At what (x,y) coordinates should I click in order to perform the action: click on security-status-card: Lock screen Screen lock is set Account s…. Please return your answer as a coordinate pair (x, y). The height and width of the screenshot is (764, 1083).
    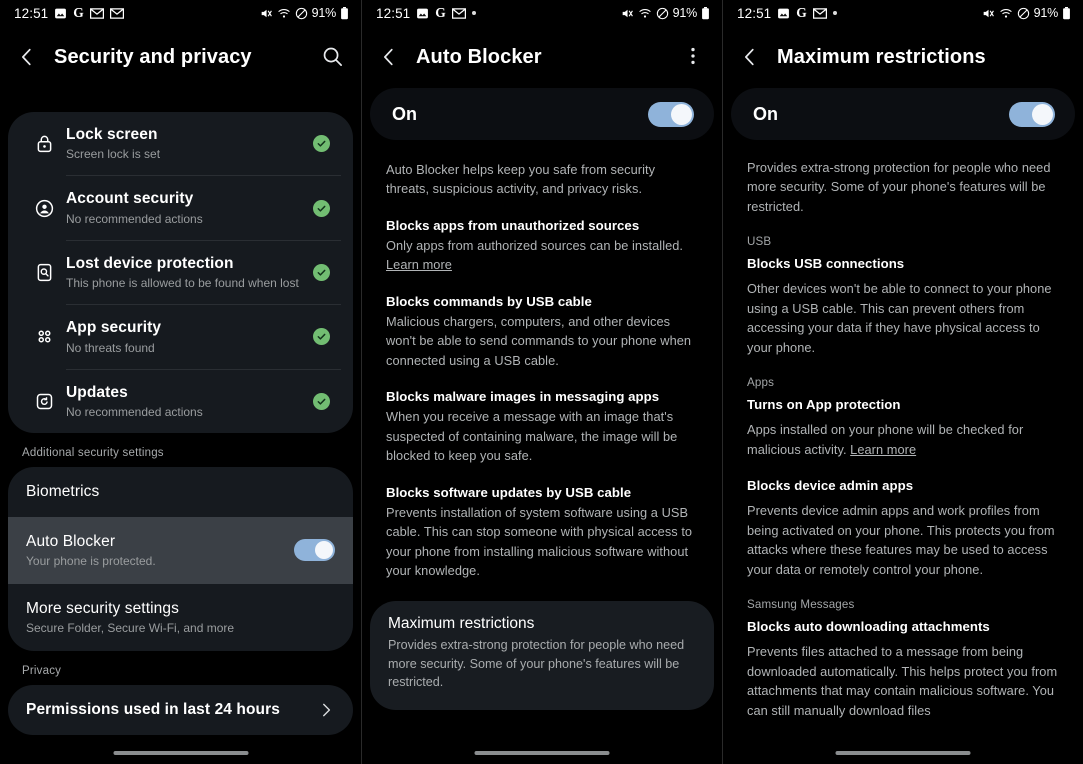
    Looking at the image, I should click on (180, 272).